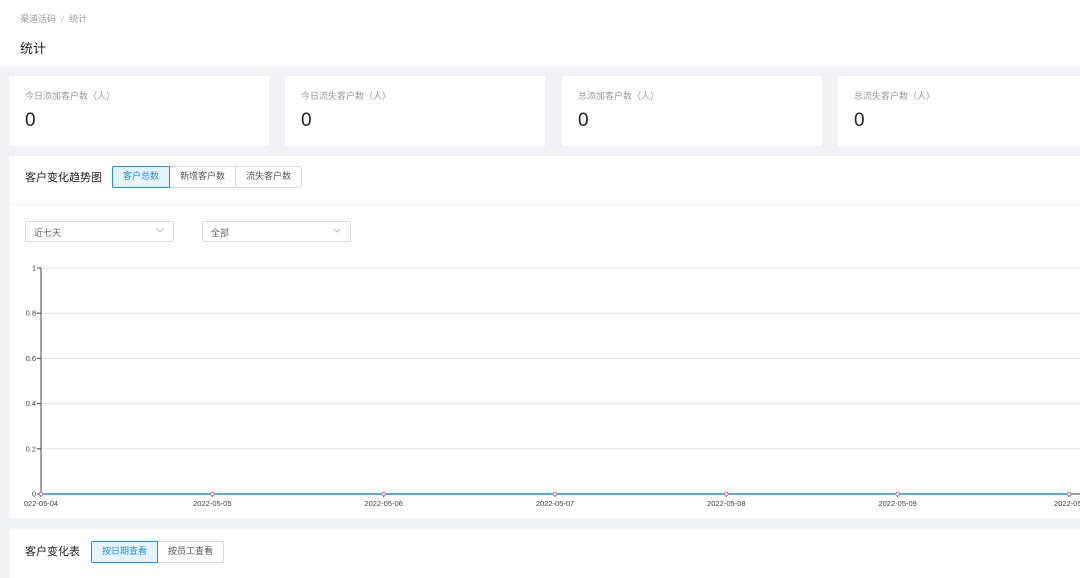  I want to click on date-range-value: 近七天, so click(48, 234).